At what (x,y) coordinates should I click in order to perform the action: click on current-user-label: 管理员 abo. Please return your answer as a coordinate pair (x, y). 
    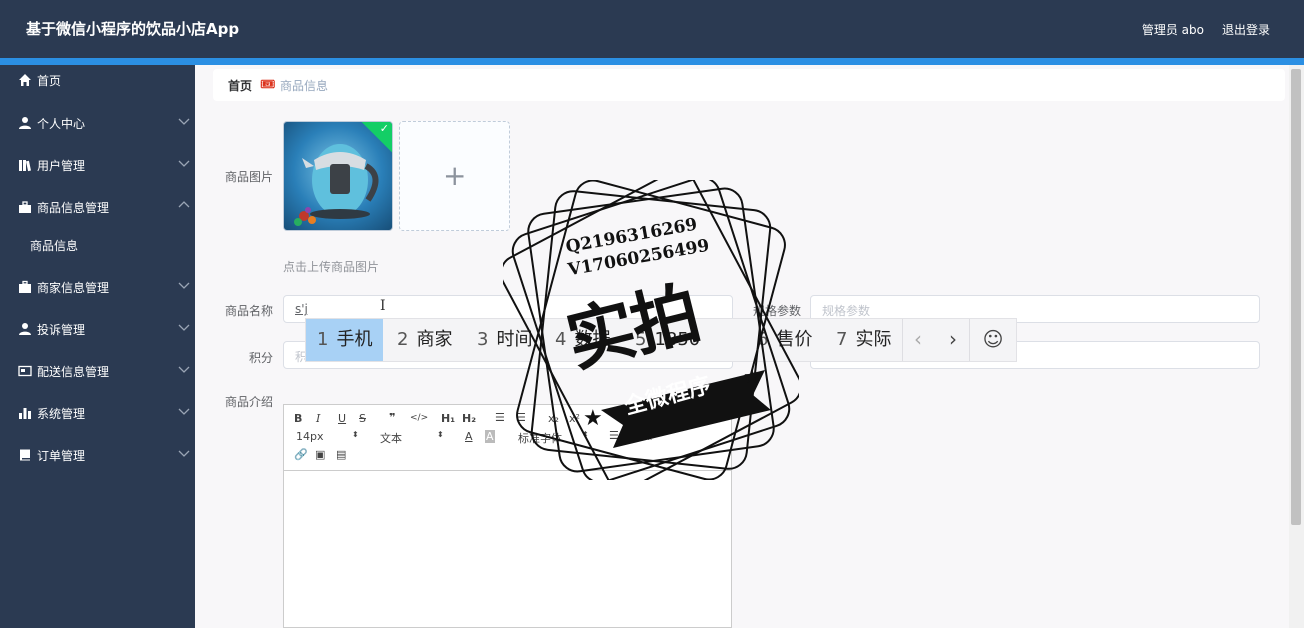
    Looking at the image, I should click on (1172, 30).